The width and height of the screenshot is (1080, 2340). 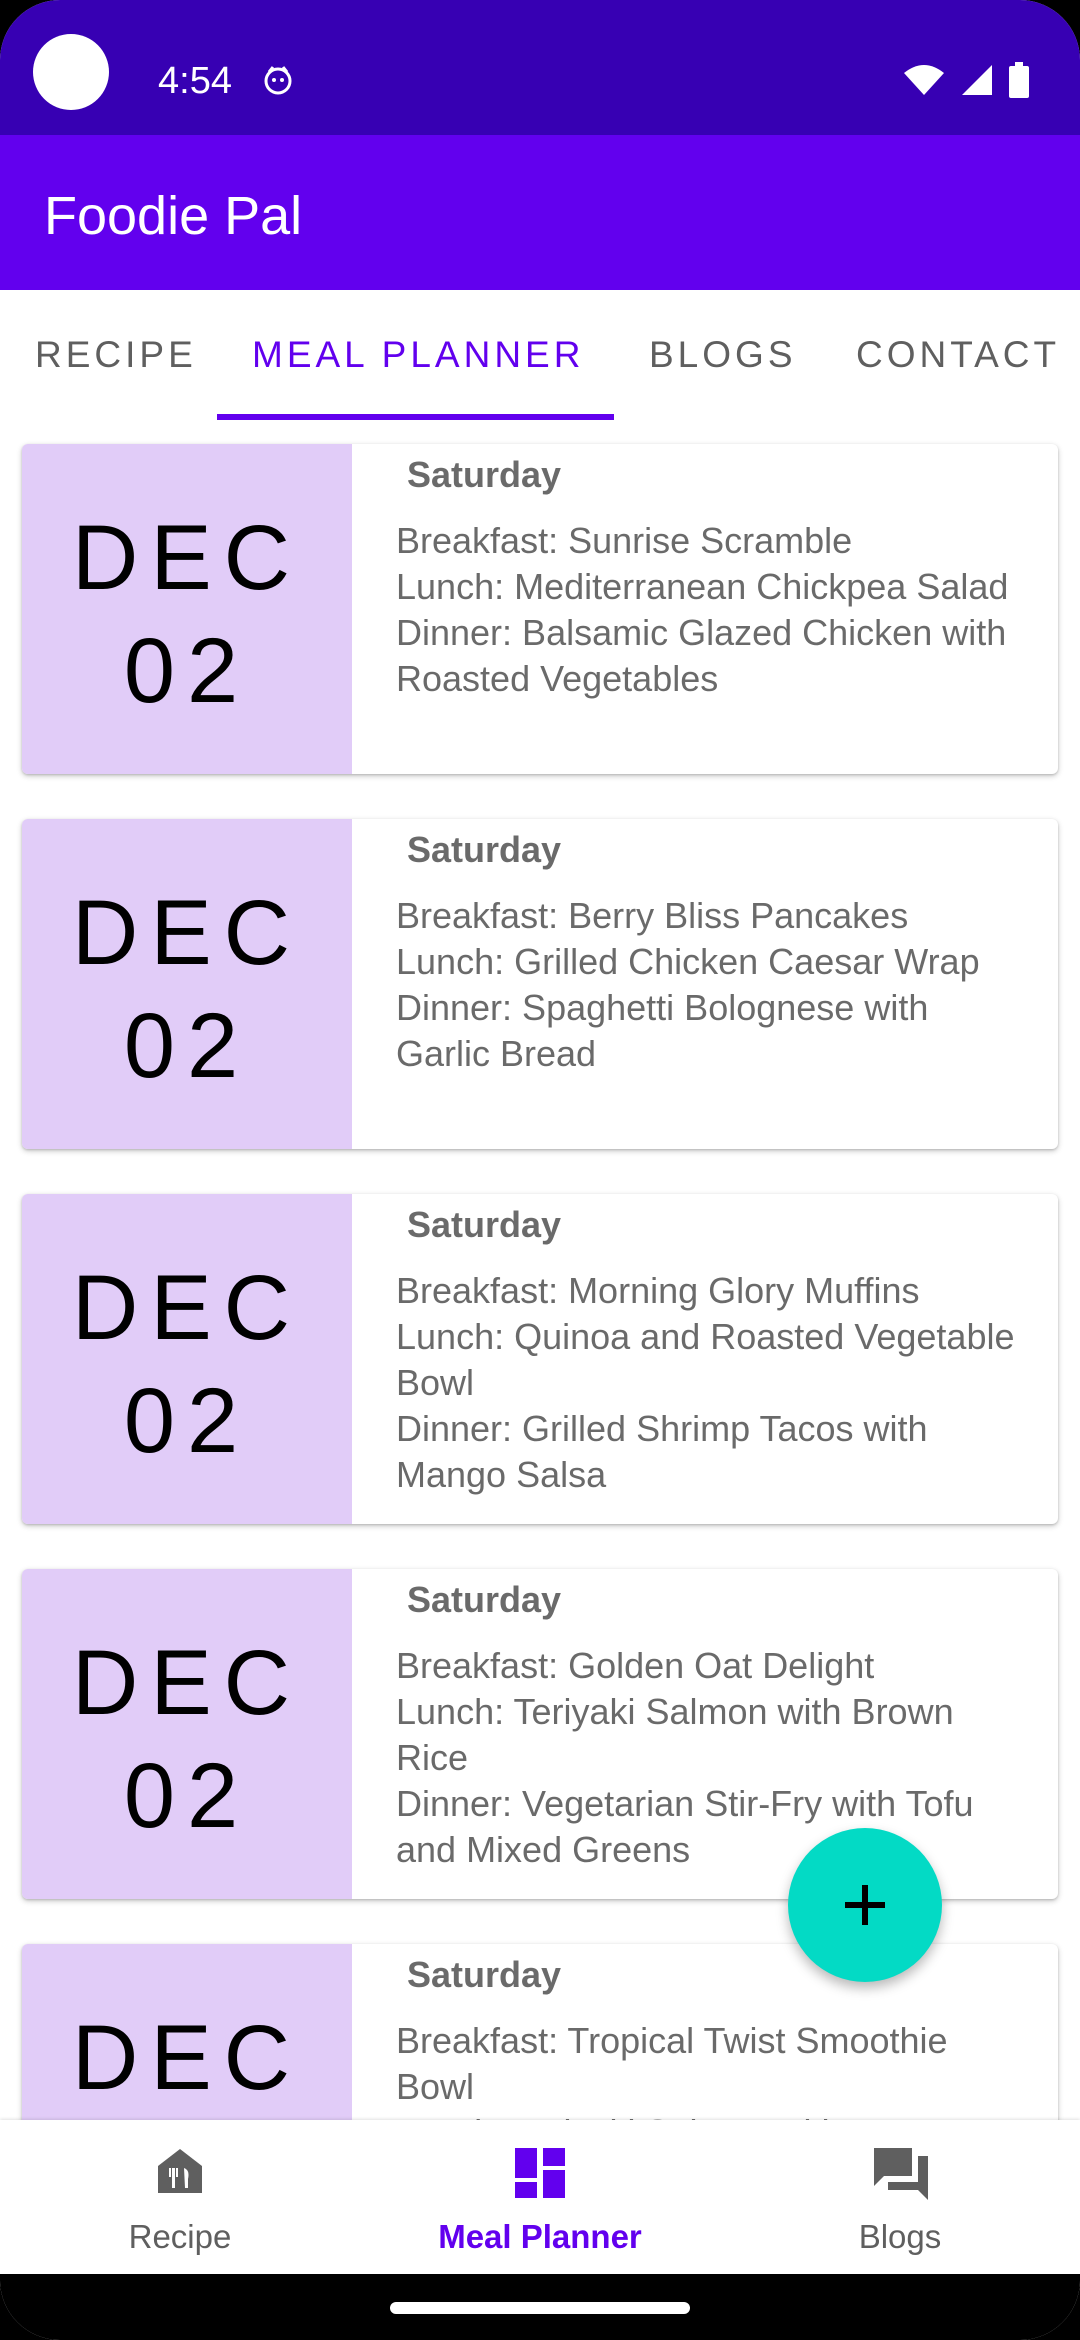 What do you see at coordinates (958, 355) in the screenshot?
I see `tab-contact: CONTACT` at bounding box center [958, 355].